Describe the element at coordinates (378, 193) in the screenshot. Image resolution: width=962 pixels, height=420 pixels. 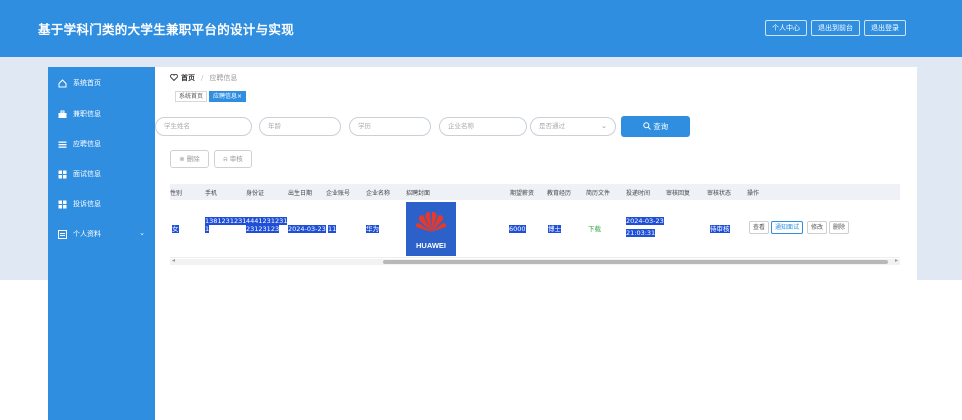
I see `col-company-name: 企业名称` at that location.